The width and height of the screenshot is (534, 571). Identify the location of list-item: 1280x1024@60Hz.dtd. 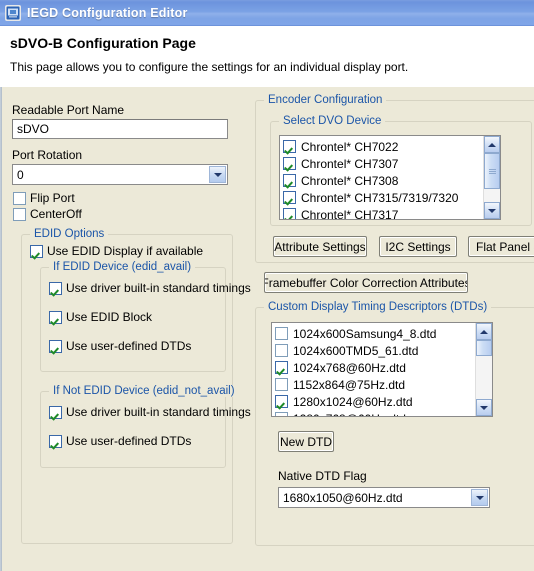
(375, 401).